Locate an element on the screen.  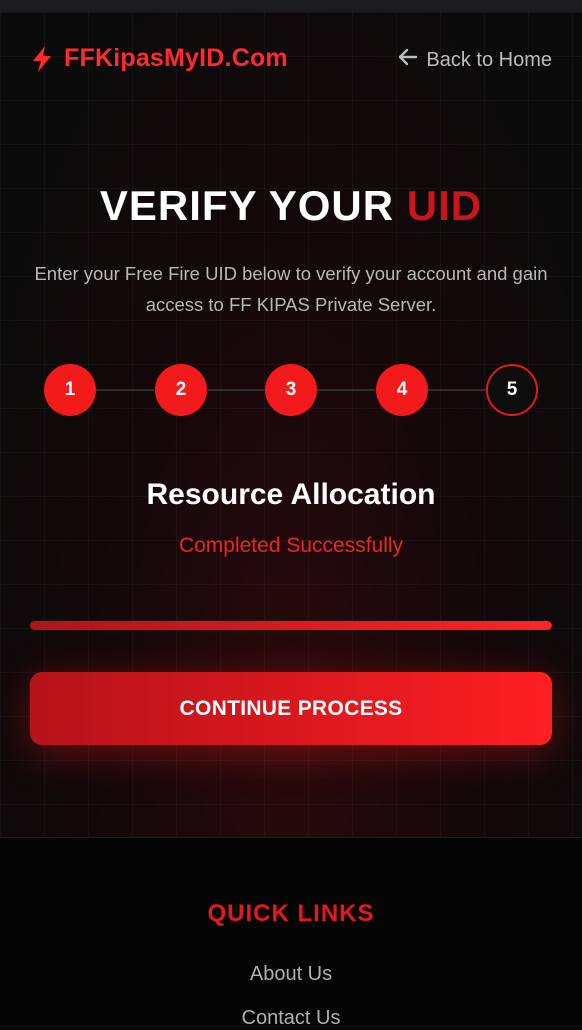
step-4: 4 is located at coordinates (402, 390).